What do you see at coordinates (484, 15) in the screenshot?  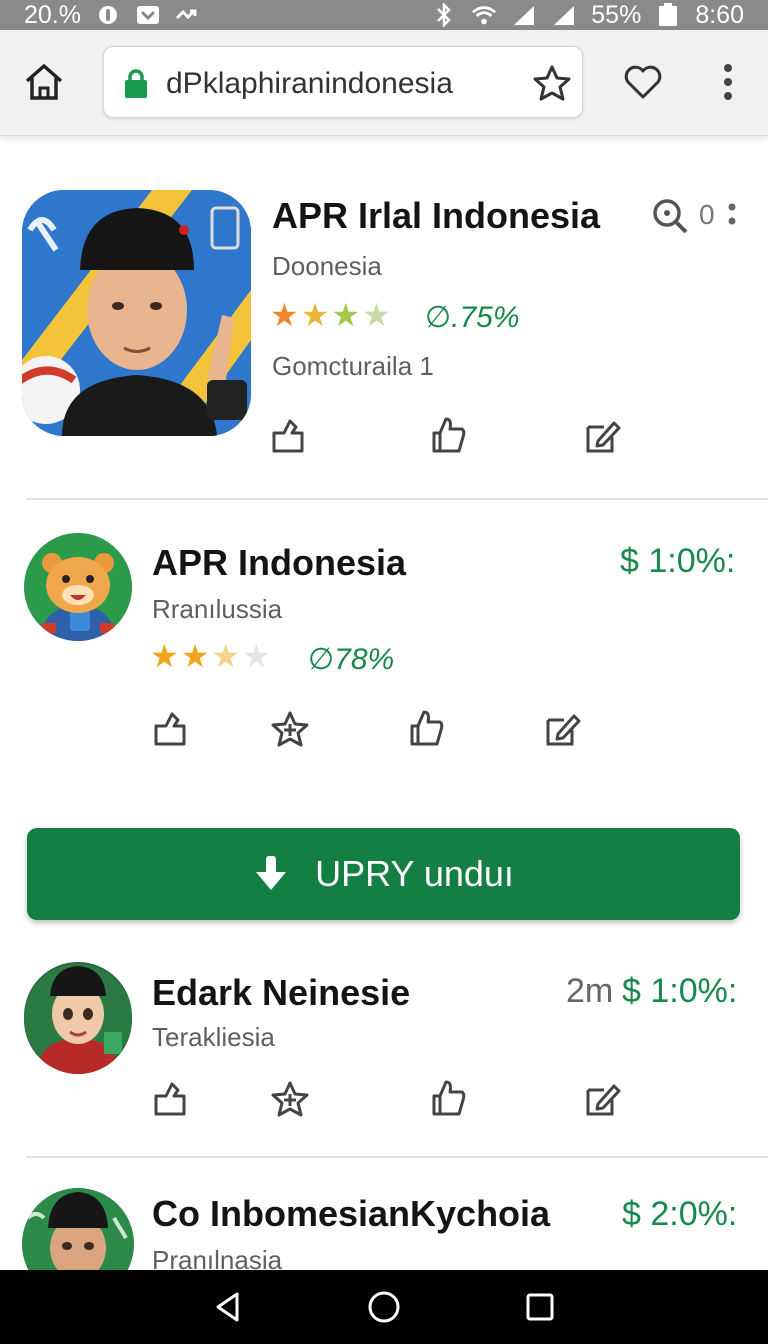 I see `wifi-icon` at bounding box center [484, 15].